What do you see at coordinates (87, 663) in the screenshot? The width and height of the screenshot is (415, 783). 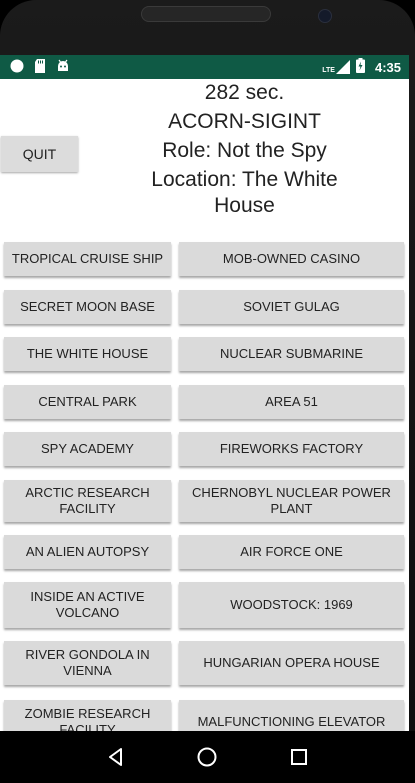 I see `location-button: RIVER GONDOLA IN VIENNA` at bounding box center [87, 663].